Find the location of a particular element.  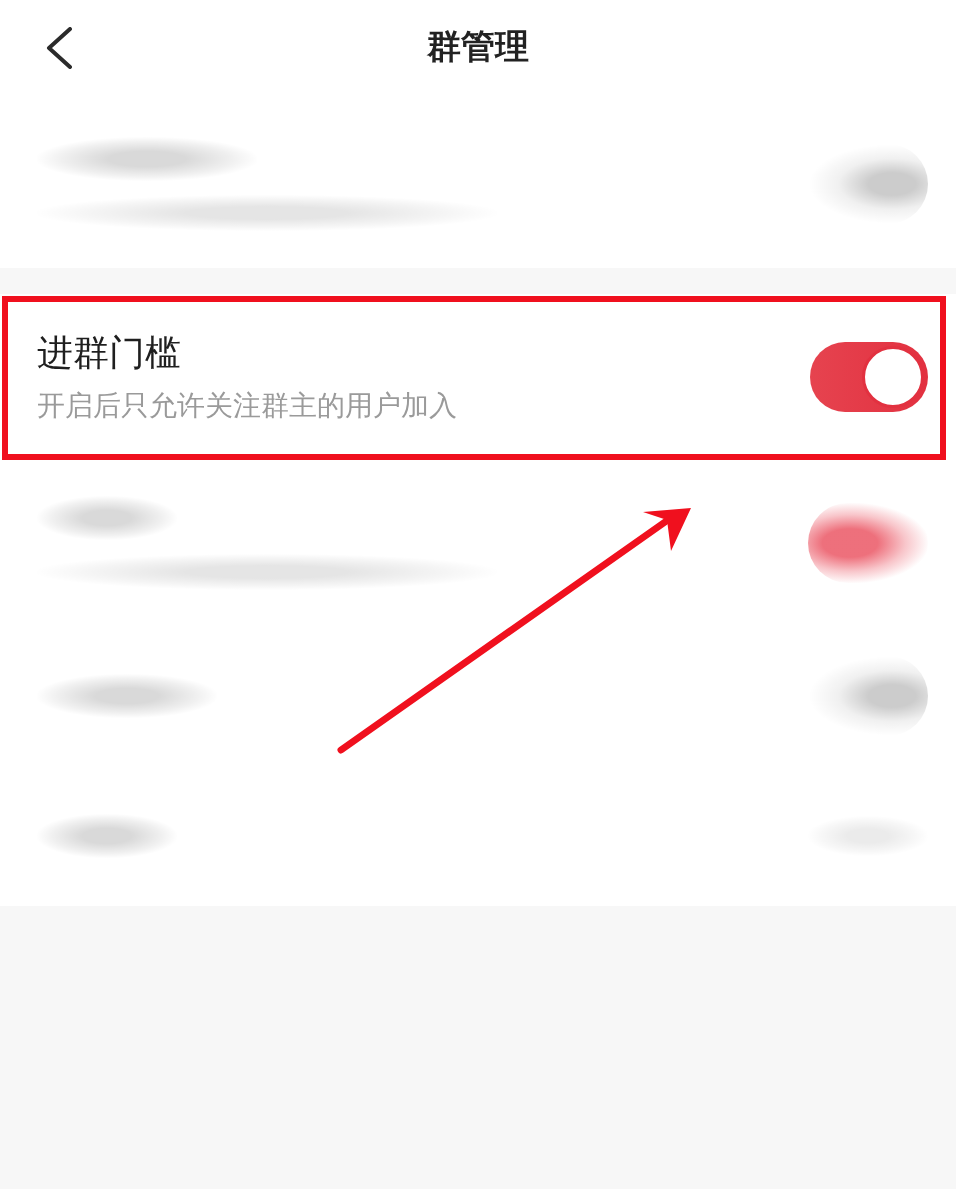

setting-title: 进群门槛 is located at coordinates (109, 353).